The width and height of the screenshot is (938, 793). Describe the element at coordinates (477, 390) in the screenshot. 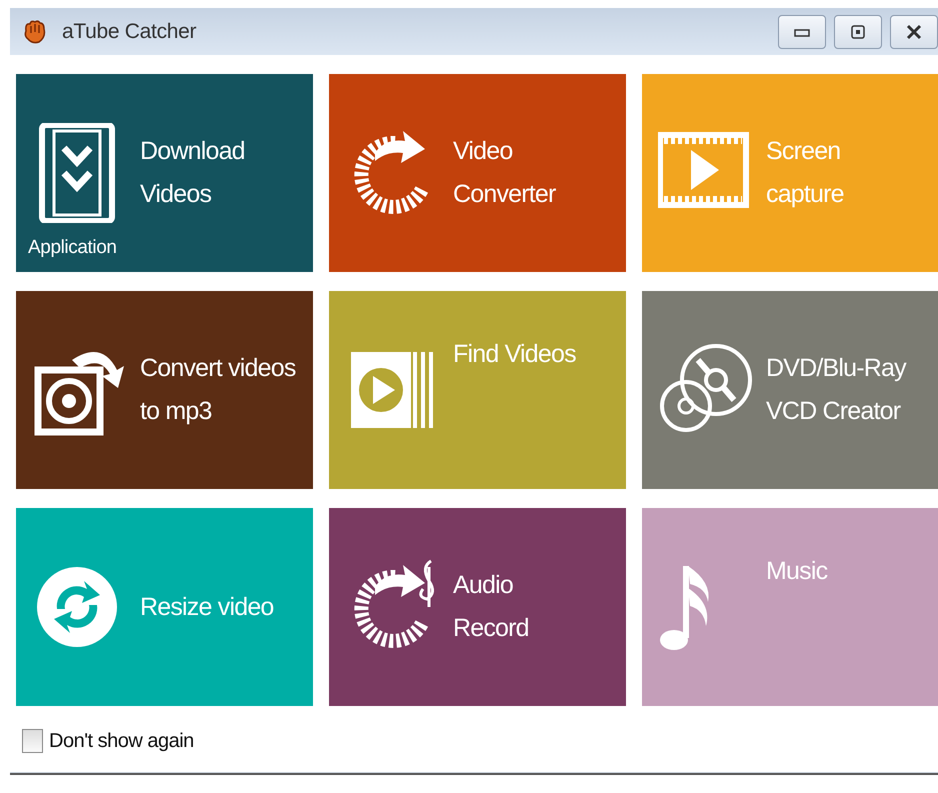

I see `app-tile: Find Videos` at that location.